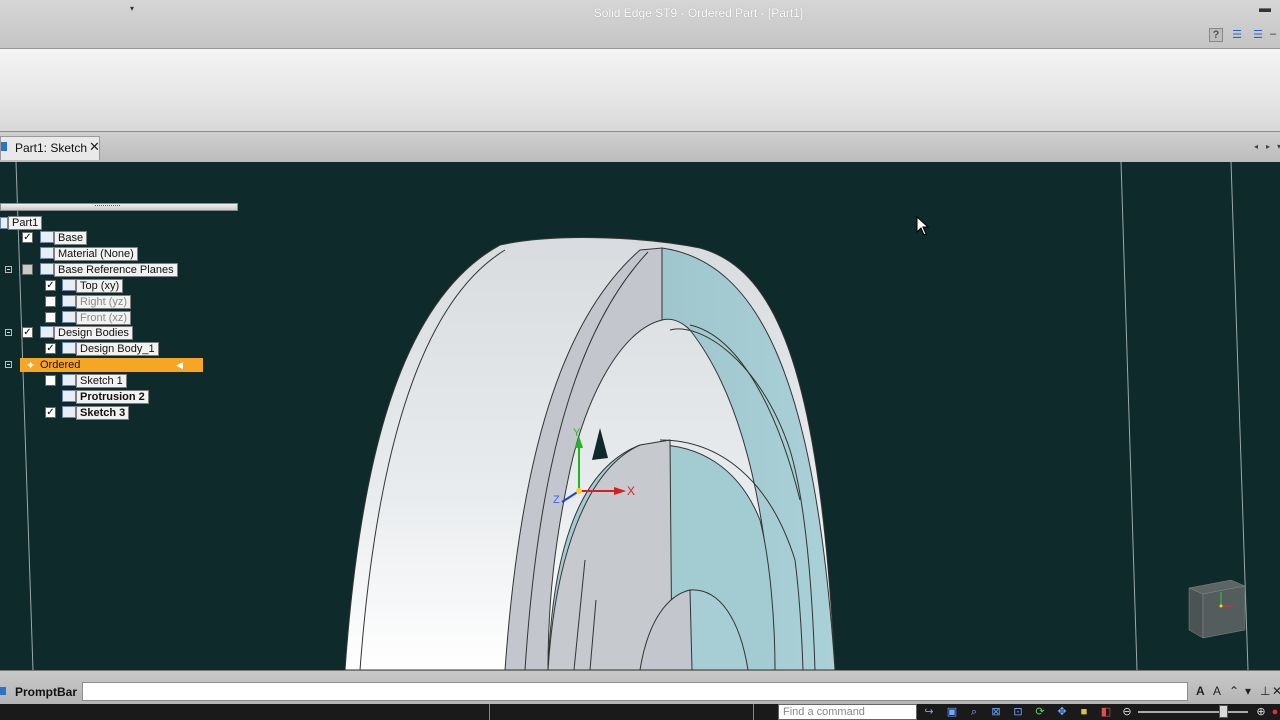 The width and height of the screenshot is (1280, 720). Describe the element at coordinates (1217, 691) in the screenshot. I see `font-decrease-icon: A` at that location.